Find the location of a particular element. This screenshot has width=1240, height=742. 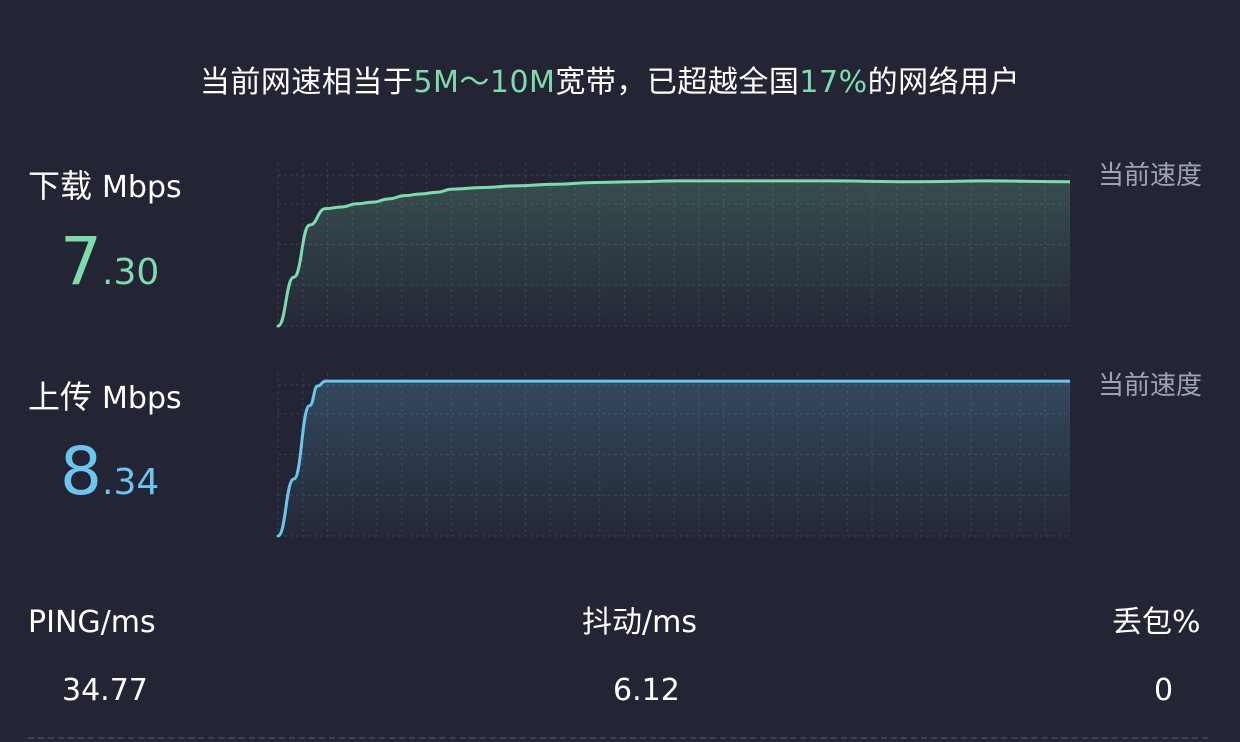

download-chart-area is located at coordinates (674, 253).